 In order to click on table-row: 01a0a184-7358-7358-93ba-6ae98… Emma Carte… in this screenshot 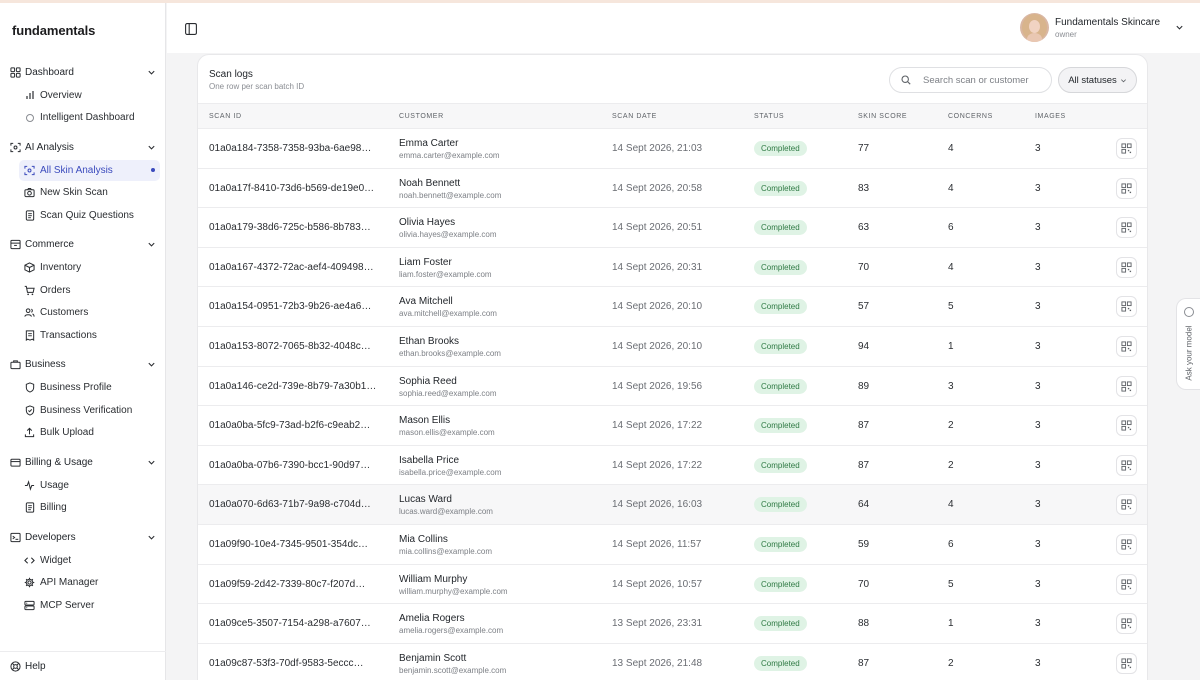, I will do `click(672, 149)`.